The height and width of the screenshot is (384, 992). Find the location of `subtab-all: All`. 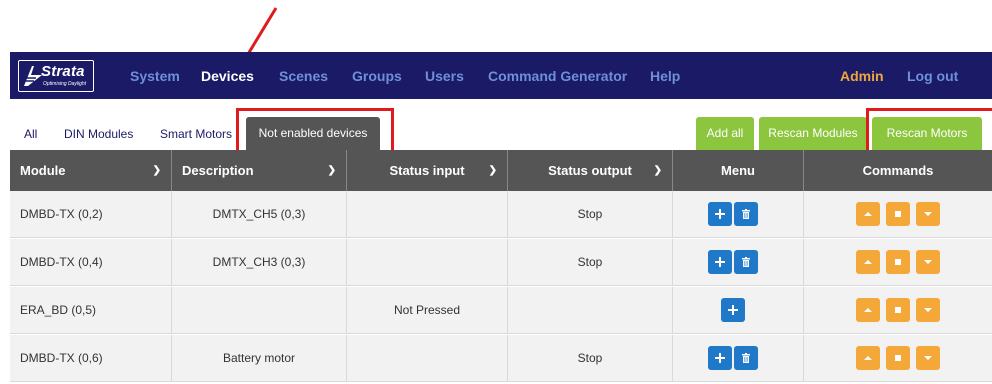

subtab-all: All is located at coordinates (30, 134).